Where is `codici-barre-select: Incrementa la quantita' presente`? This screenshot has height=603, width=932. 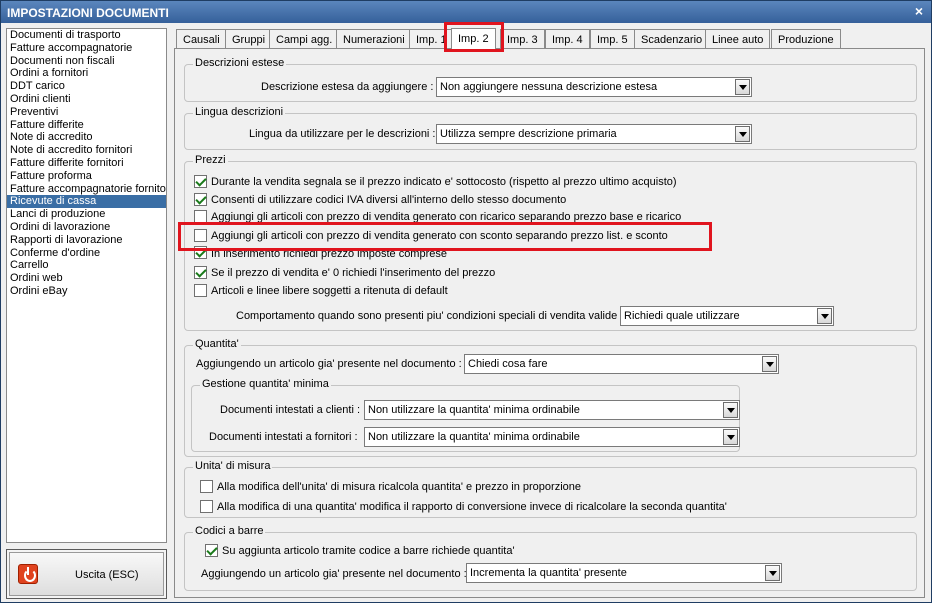
codici-barre-select: Incrementa la quantita' presente is located at coordinates (624, 573).